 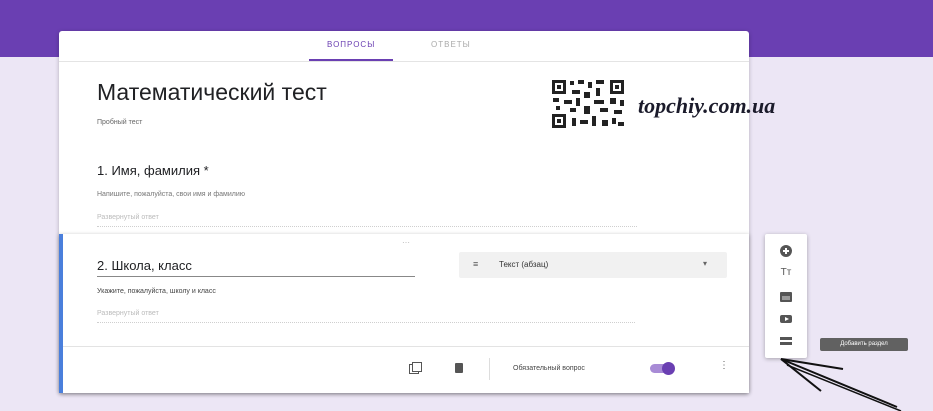 What do you see at coordinates (351, 44) in the screenshot?
I see `tab-questions: ВОПРОСЫ` at bounding box center [351, 44].